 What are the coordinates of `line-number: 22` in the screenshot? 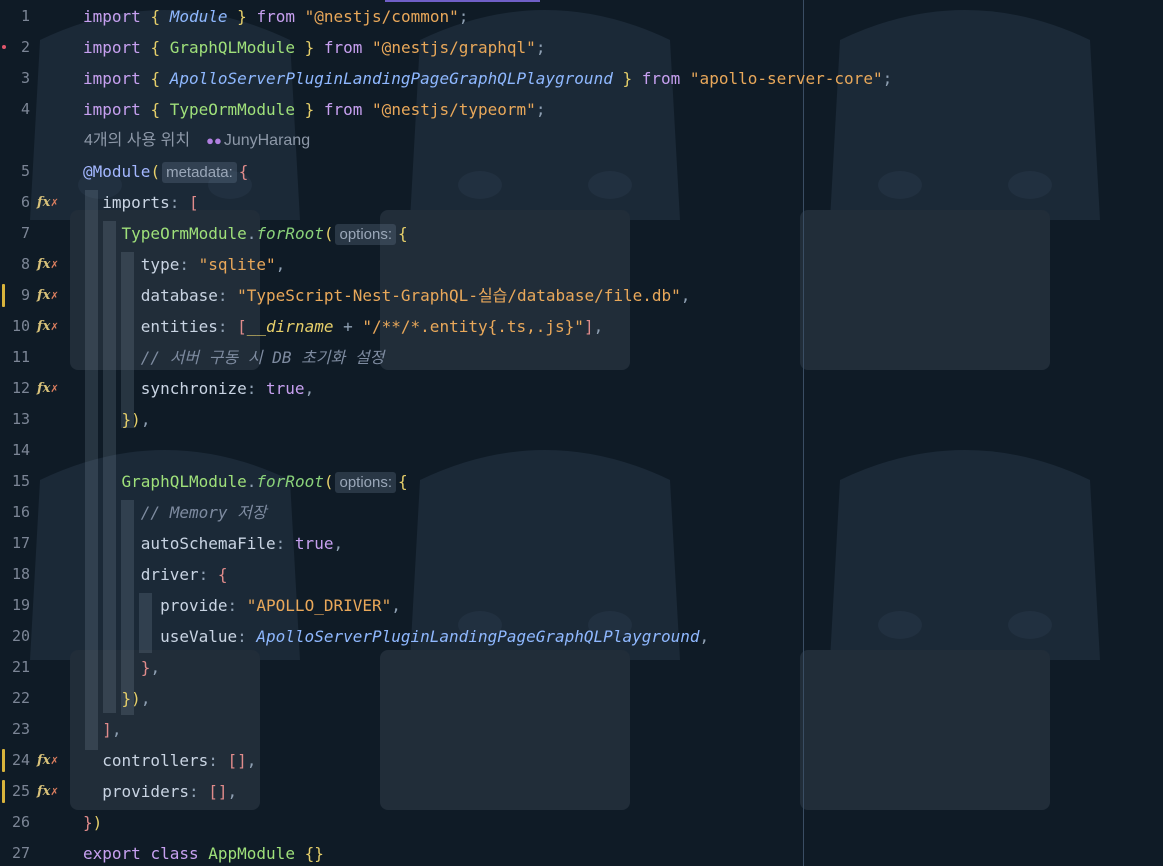 It's located at (20, 698).